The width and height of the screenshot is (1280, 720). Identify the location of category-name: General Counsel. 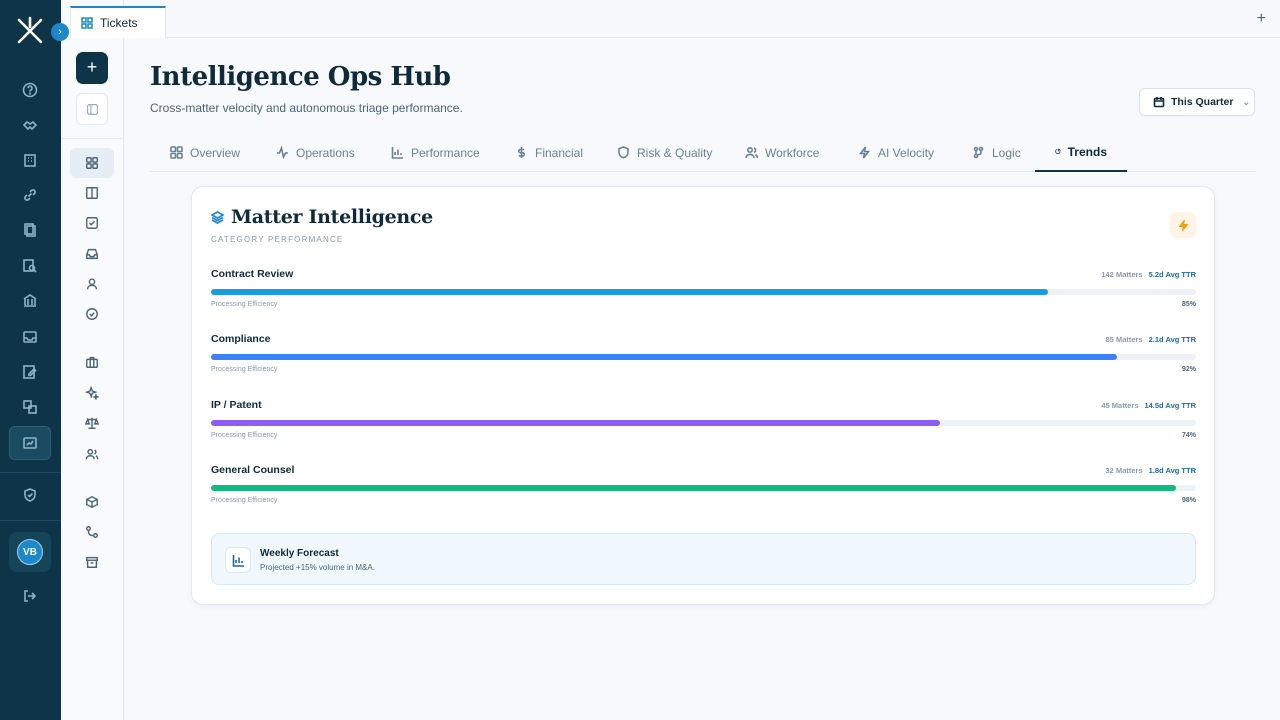
(253, 470).